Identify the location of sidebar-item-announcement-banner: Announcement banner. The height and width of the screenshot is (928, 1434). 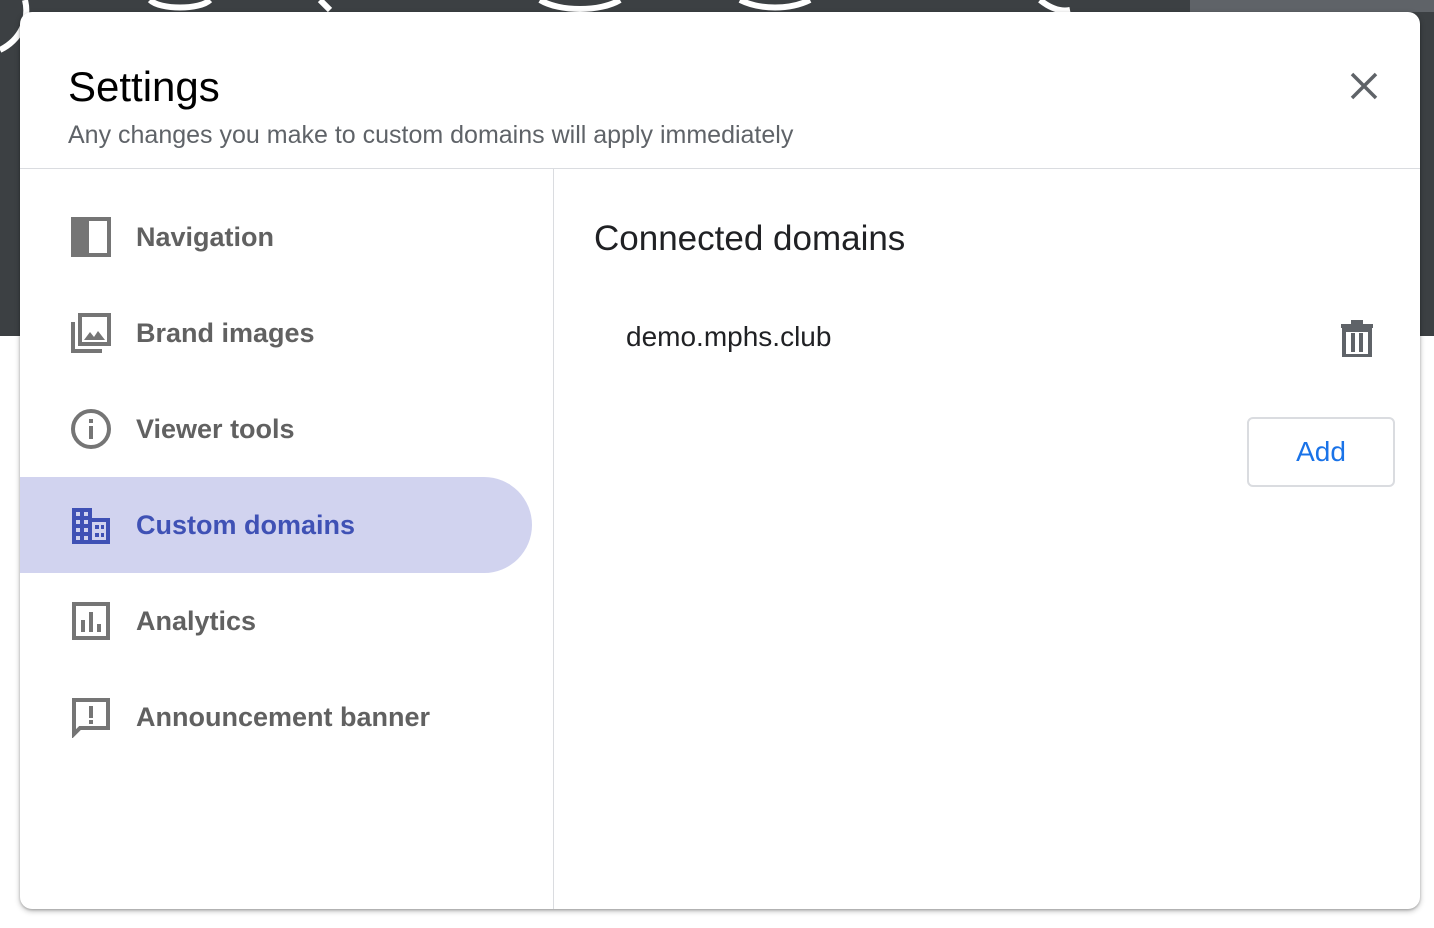
(276, 717).